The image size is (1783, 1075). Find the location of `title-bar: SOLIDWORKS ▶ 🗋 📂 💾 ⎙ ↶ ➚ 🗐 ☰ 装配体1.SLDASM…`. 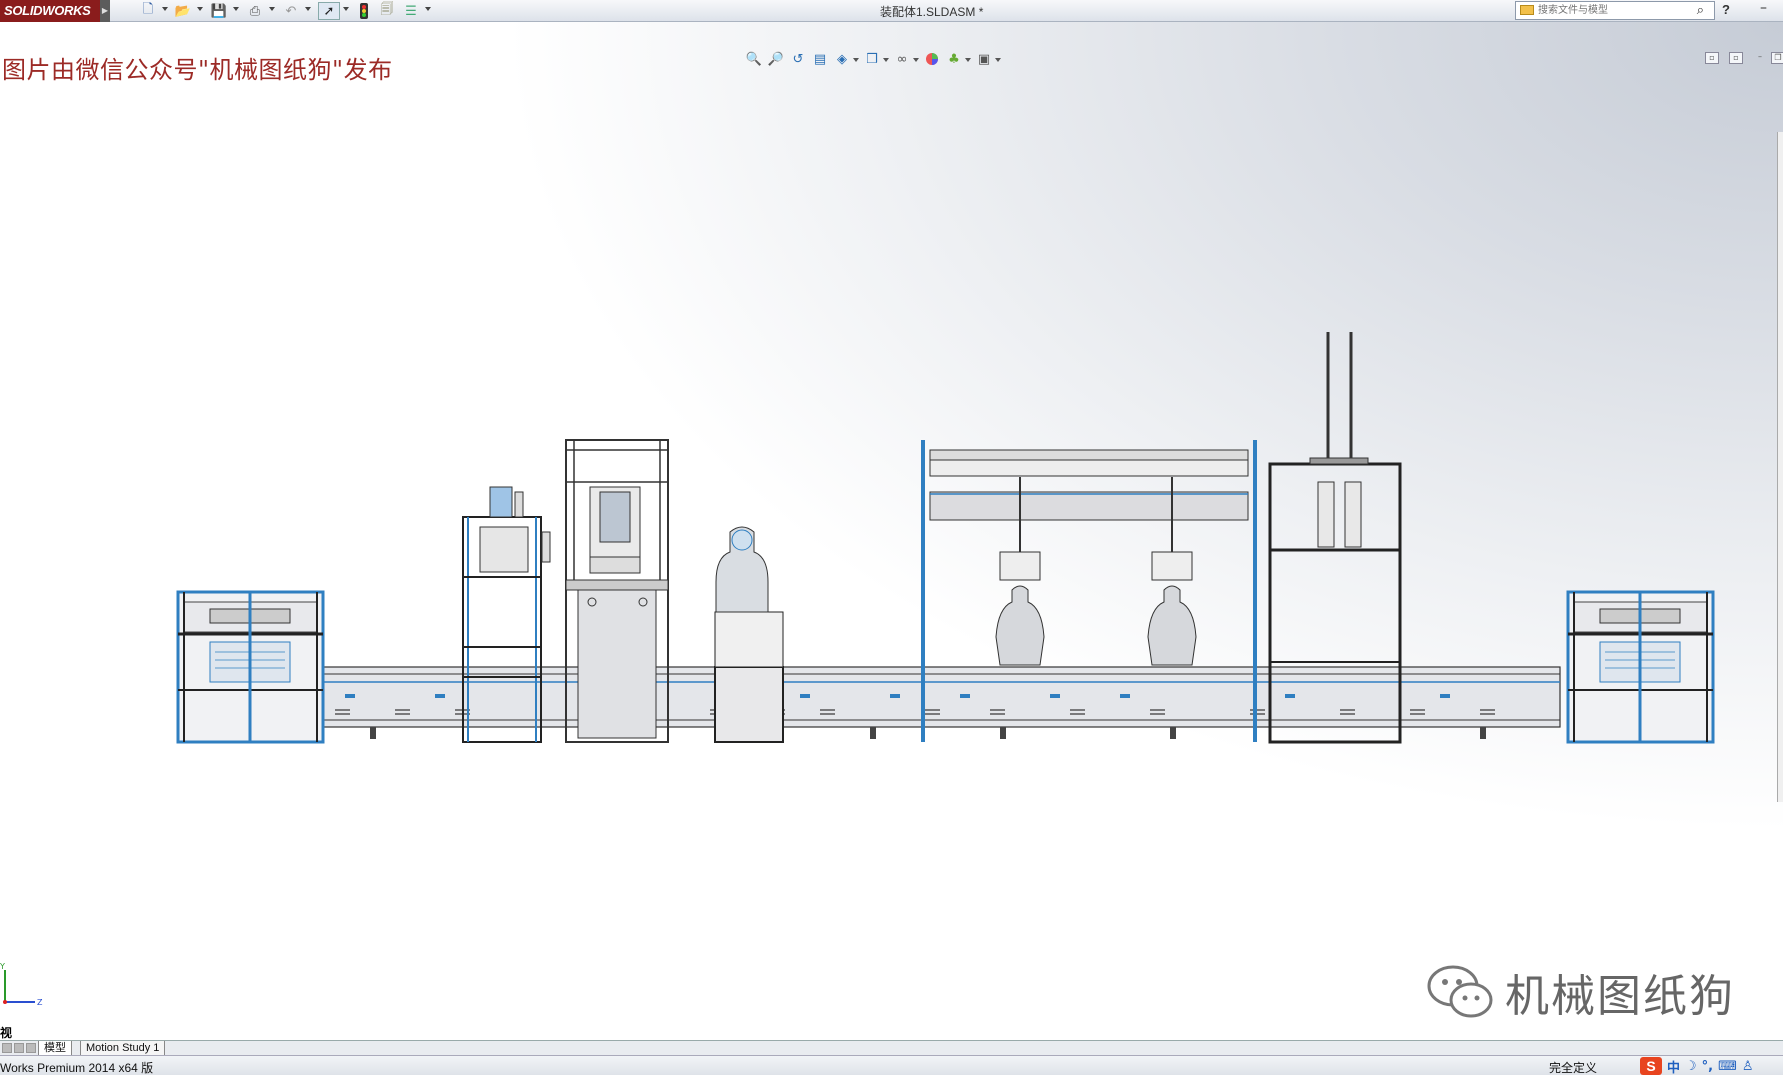

title-bar: SOLIDWORKS ▶ 🗋 📂 💾 ⎙ ↶ ➚ 🗐 ☰ 装配体1.SLDASM… is located at coordinates (891, 11).